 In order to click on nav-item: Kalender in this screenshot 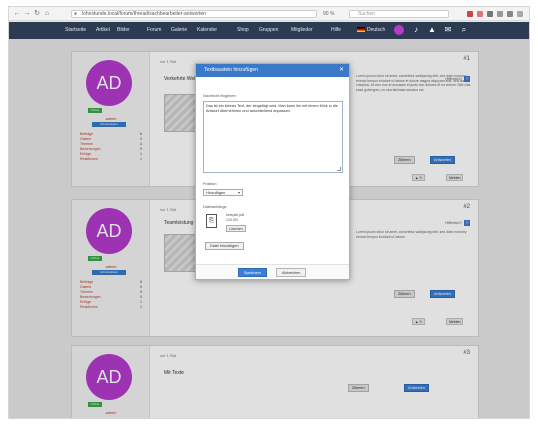, I will do `click(207, 30)`.